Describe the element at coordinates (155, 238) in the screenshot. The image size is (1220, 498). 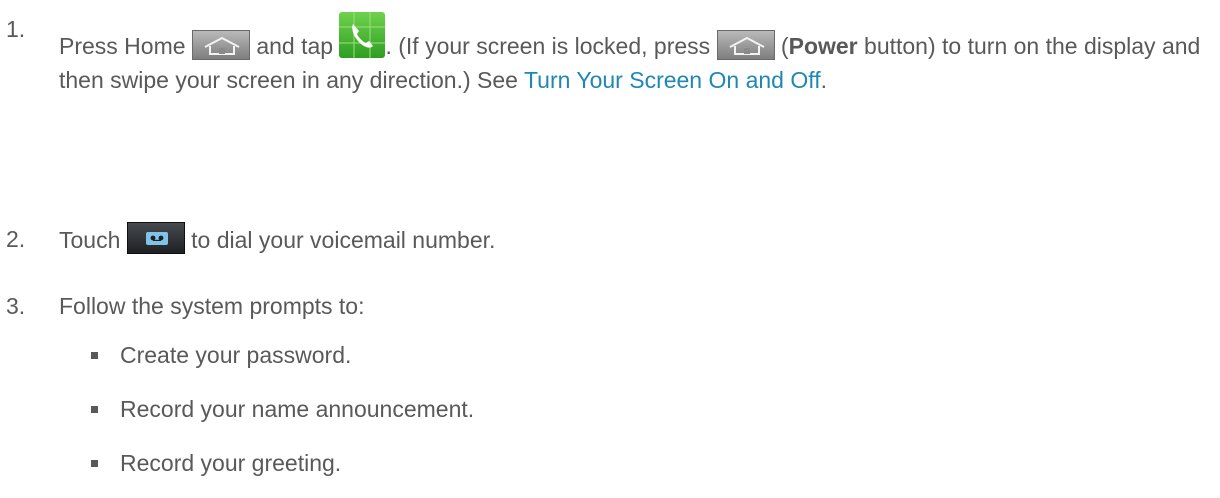
I see `voicemail-key-icon` at that location.